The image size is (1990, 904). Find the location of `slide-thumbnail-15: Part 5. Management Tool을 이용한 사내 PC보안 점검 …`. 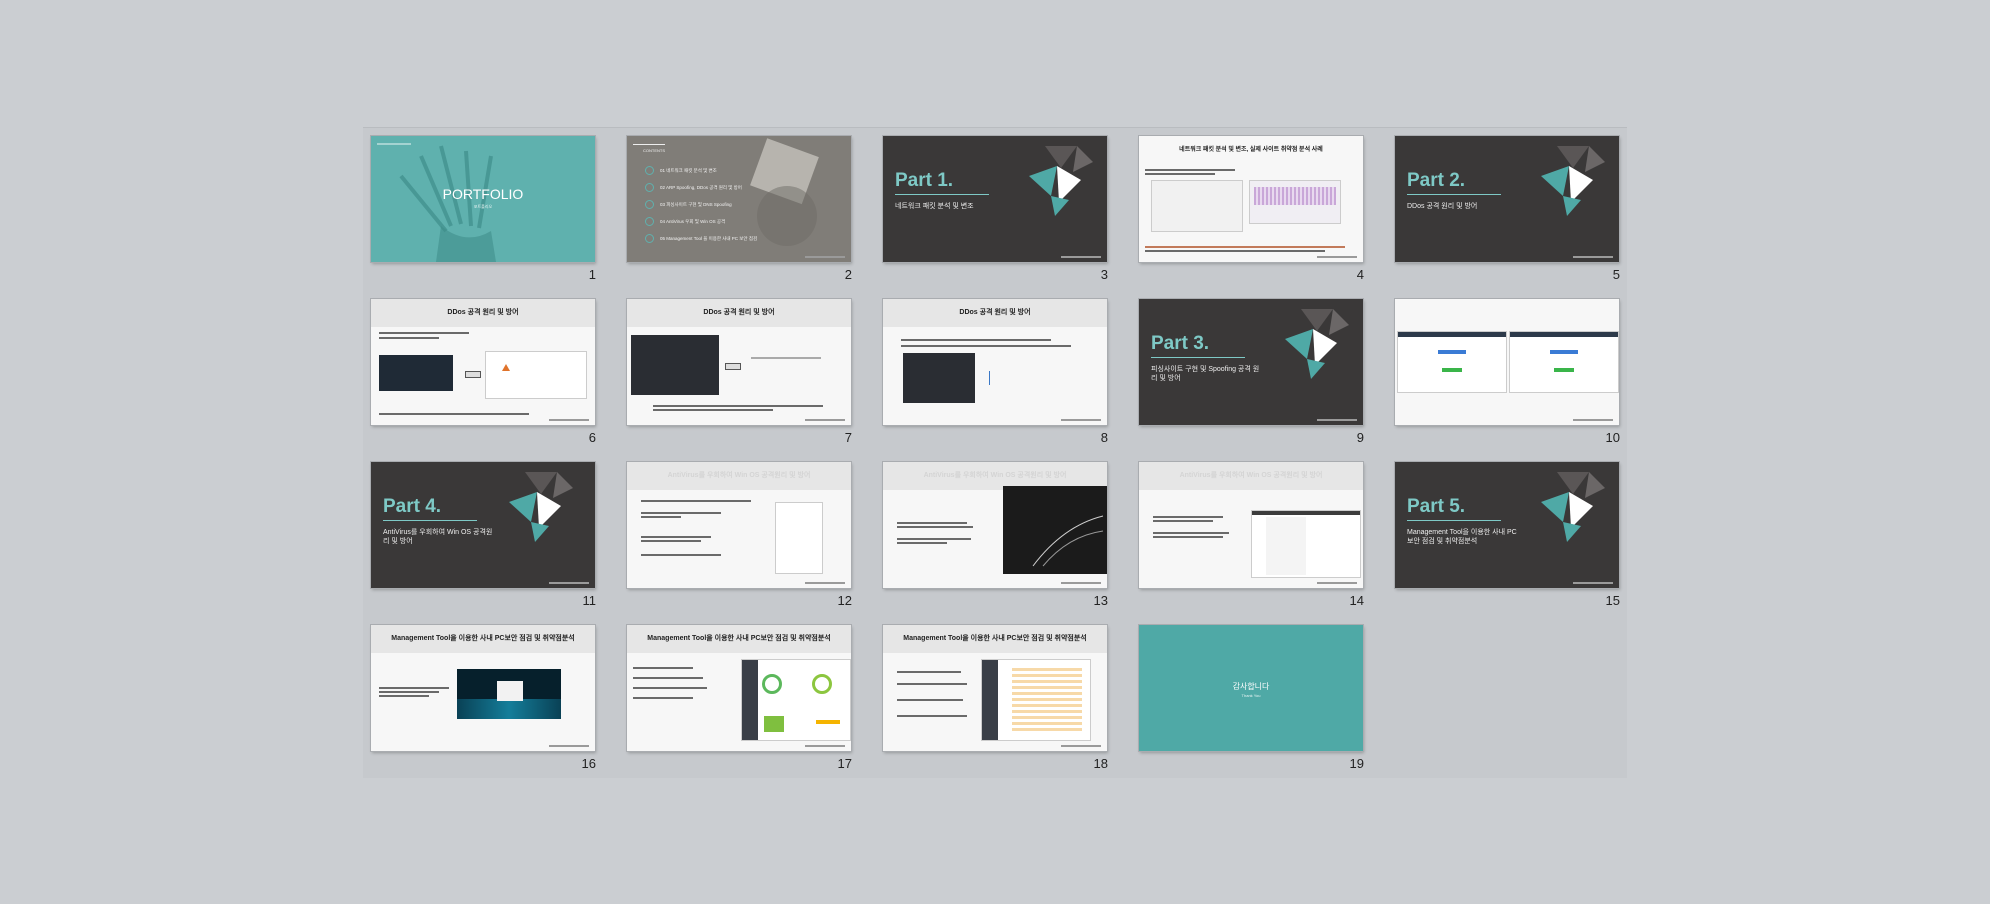

slide-thumbnail-15: Part 5. Management Tool을 이용한 사내 PC보안 점검 … is located at coordinates (1504, 534).